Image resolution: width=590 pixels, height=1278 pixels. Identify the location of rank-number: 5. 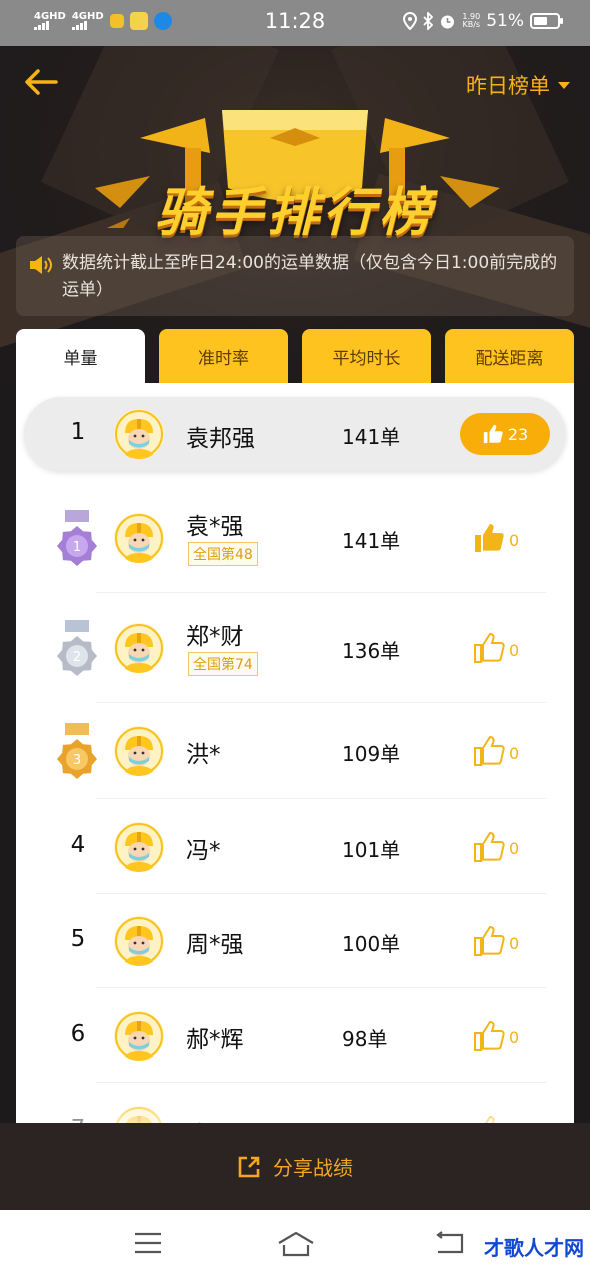
(78, 939).